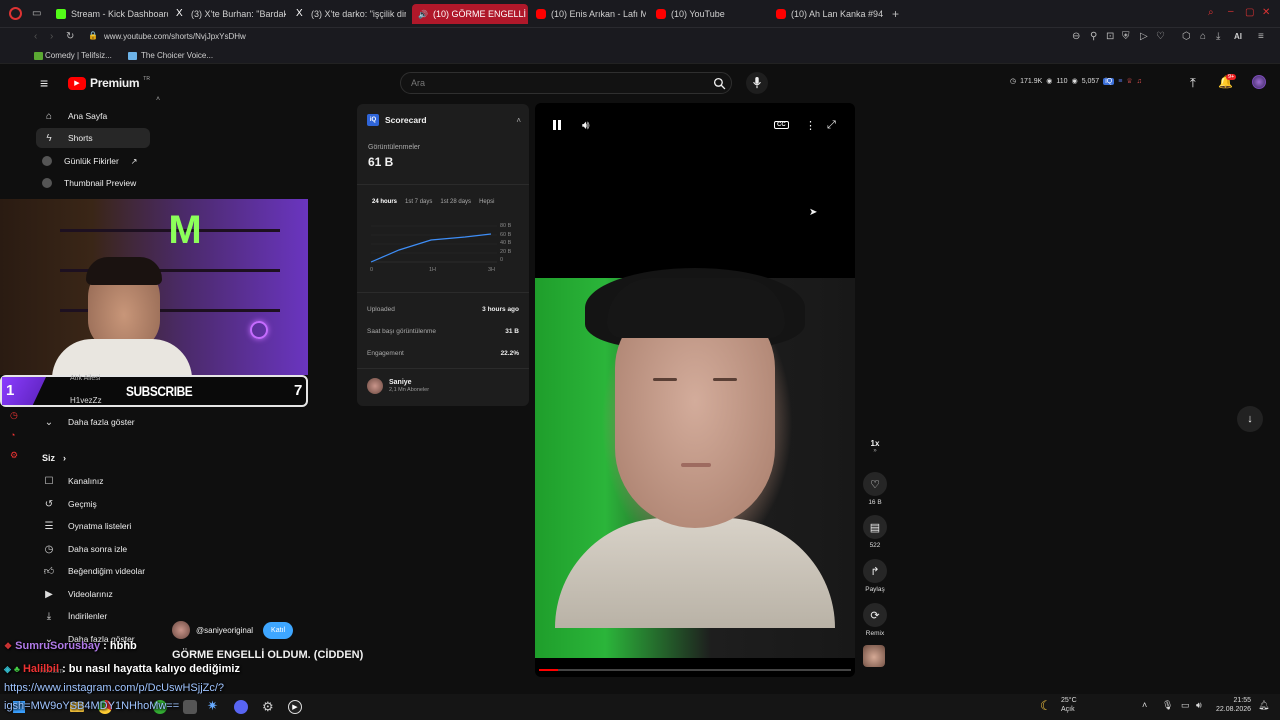  What do you see at coordinates (1233, 705) in the screenshot?
I see `clock: 21:55 22.08.2026` at bounding box center [1233, 705].